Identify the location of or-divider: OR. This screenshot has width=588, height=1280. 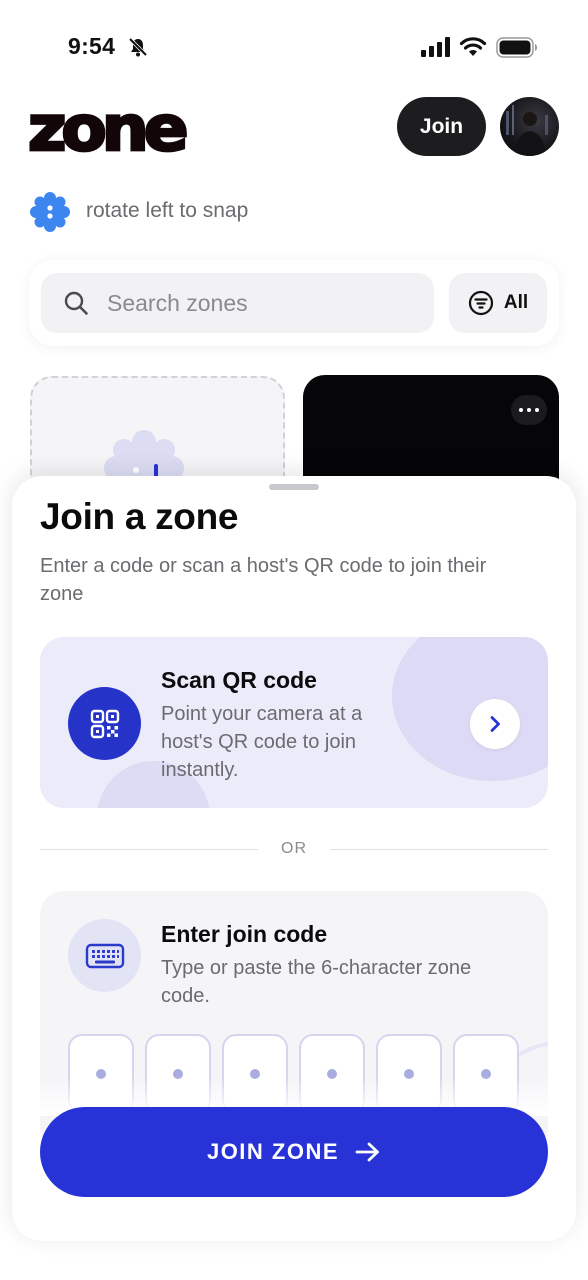
(294, 850).